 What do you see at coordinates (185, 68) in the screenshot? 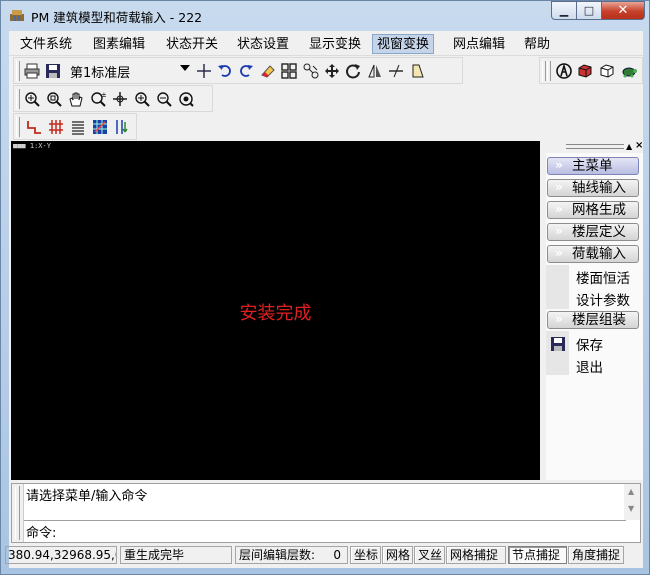
I see `chevron-down-icon` at bounding box center [185, 68].